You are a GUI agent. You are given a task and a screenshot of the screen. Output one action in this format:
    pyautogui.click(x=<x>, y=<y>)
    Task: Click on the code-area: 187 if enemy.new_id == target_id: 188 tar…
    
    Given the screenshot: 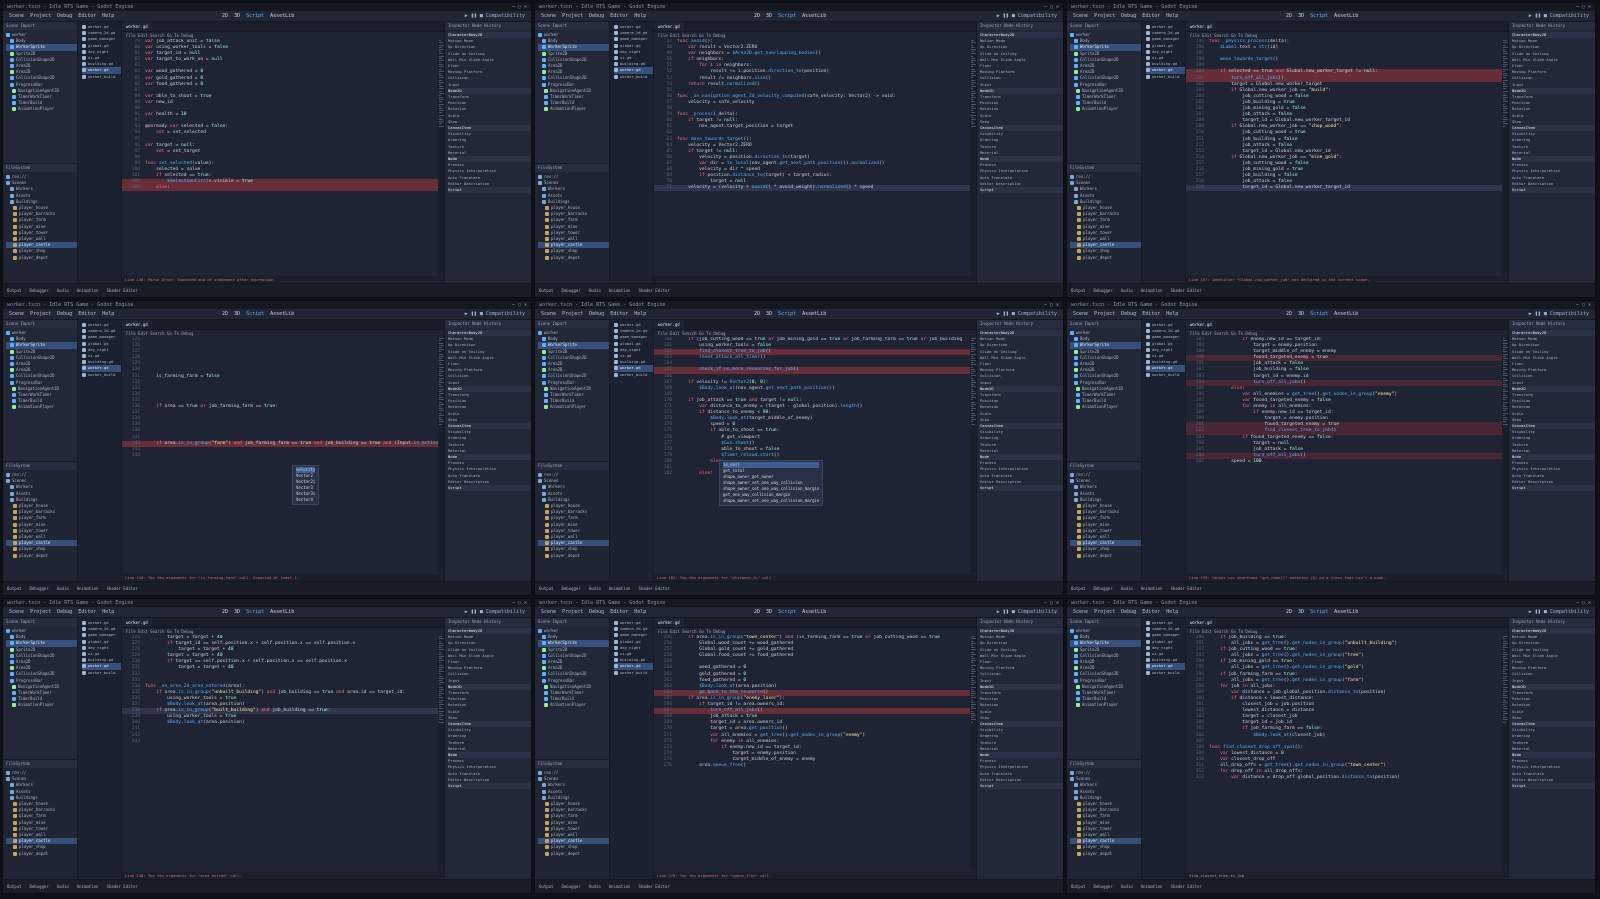 What is the action you would take?
    pyautogui.click(x=1344, y=455)
    